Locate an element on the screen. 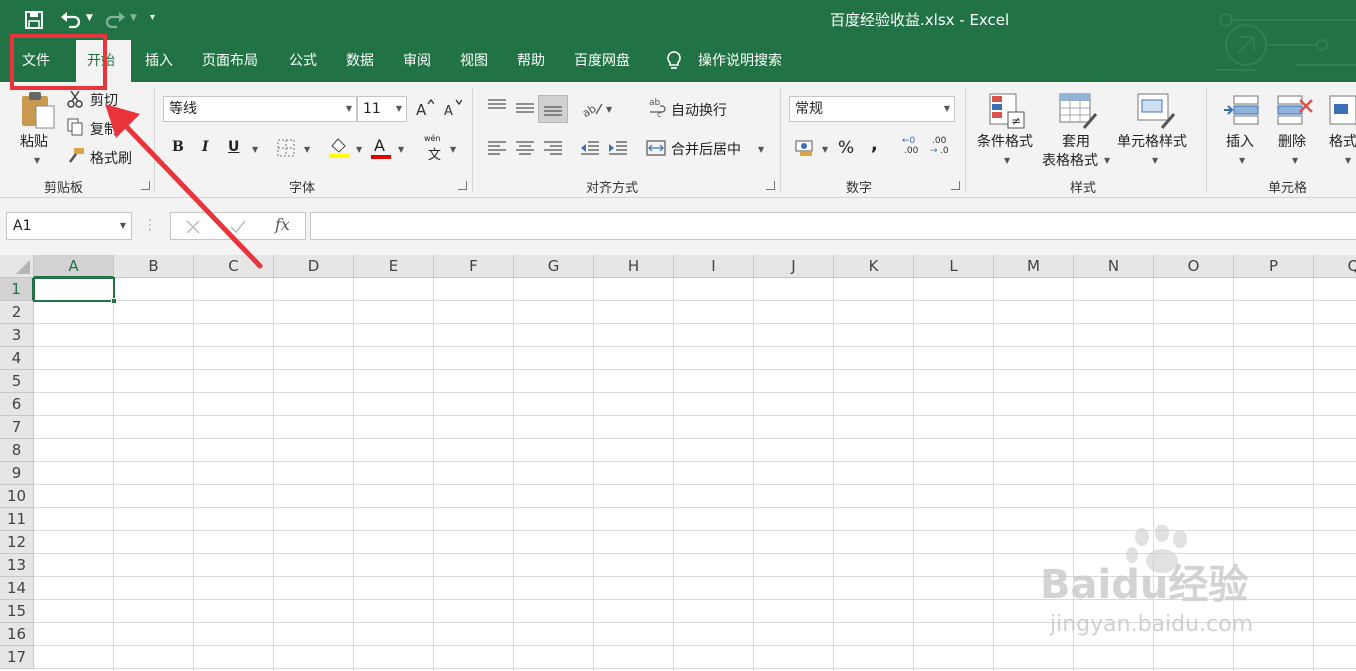  number-launcher-icon is located at coordinates (955, 185).